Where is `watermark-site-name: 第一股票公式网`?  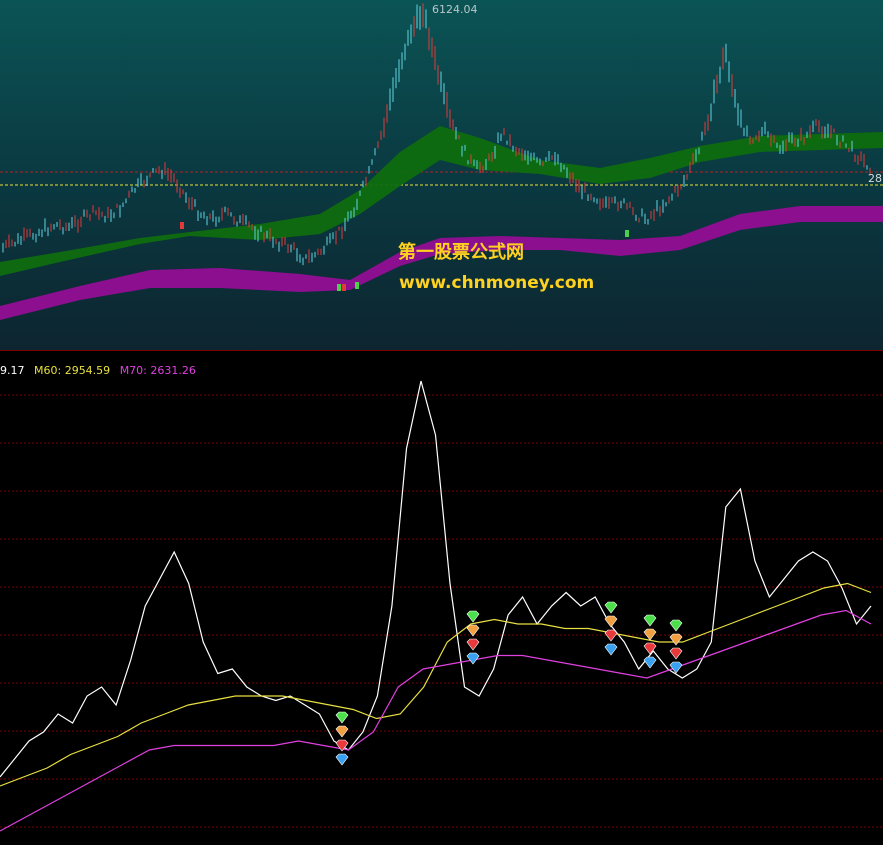 watermark-site-name: 第一股票公式网 is located at coordinates (461, 252).